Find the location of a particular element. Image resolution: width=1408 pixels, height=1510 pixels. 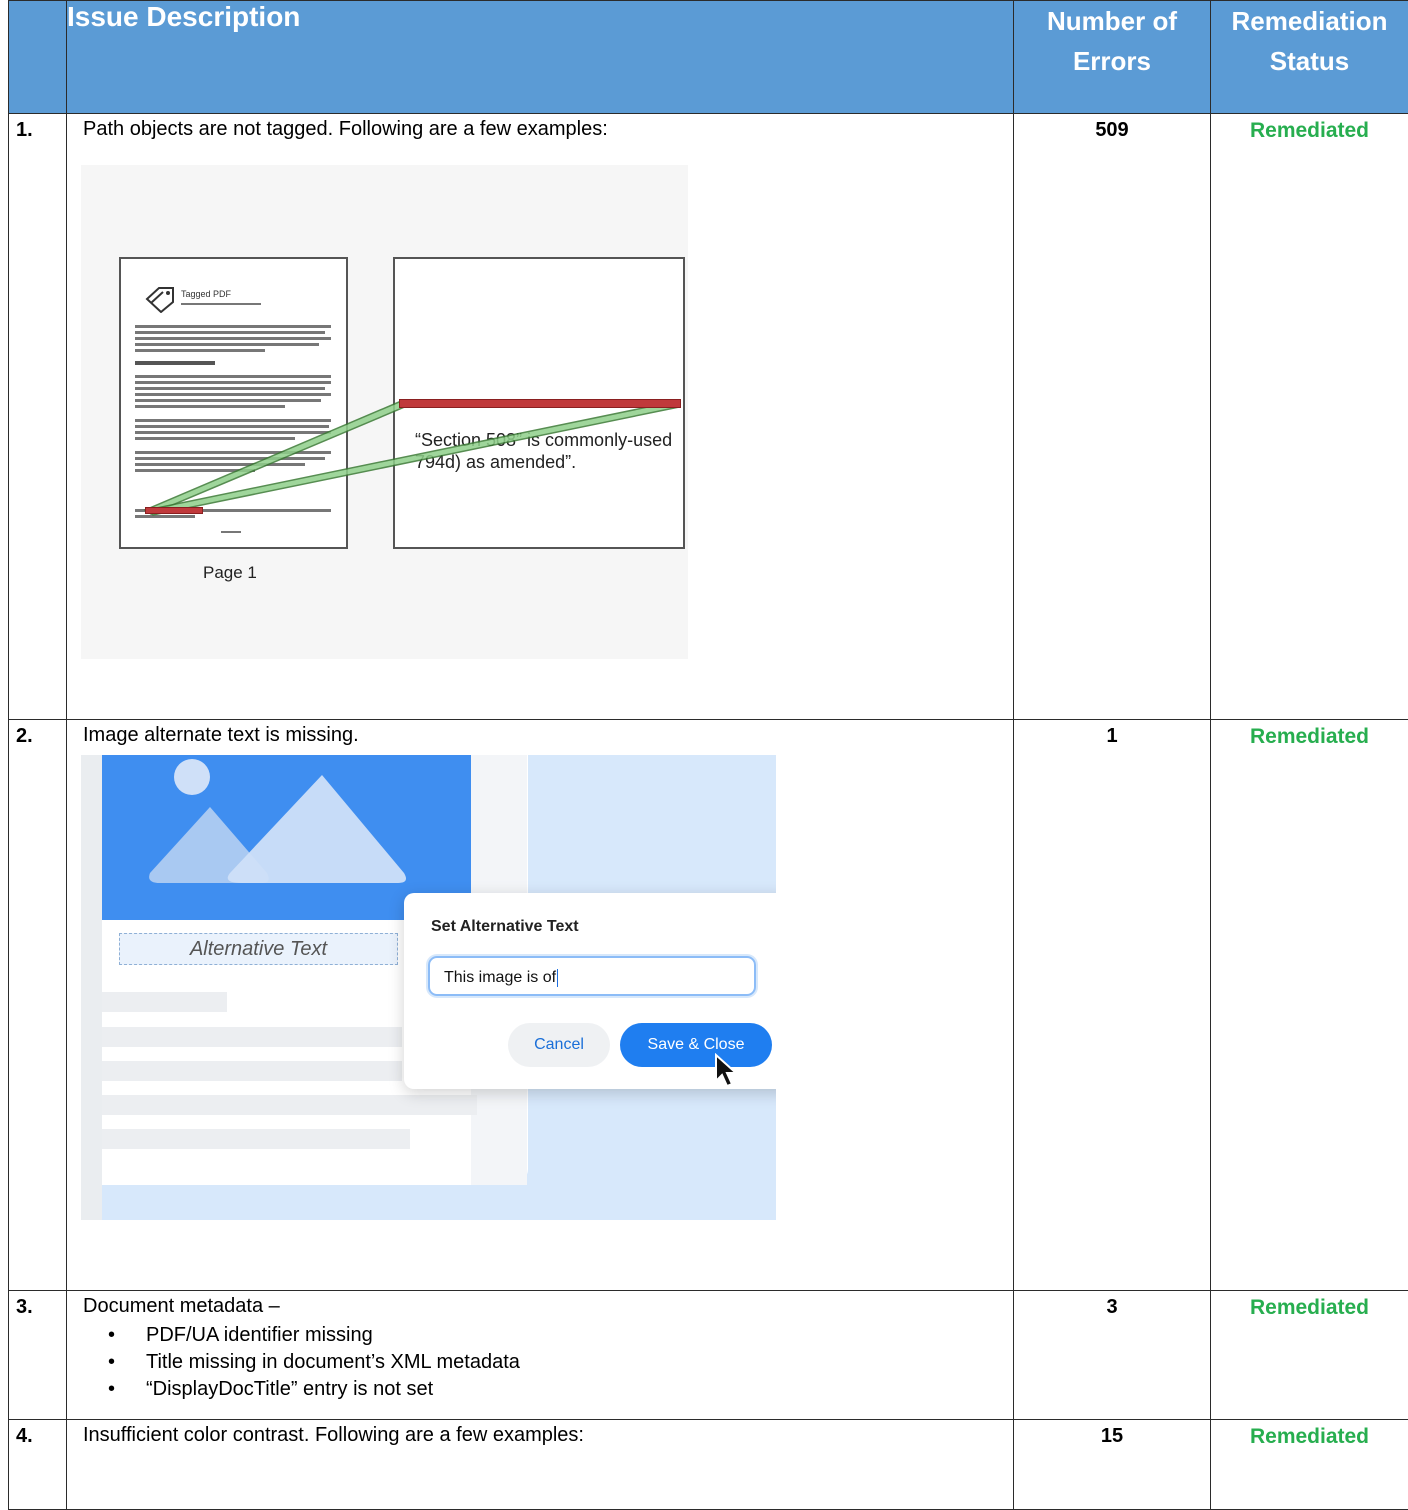

save-and-close-button: Save & Close is located at coordinates (696, 1045).